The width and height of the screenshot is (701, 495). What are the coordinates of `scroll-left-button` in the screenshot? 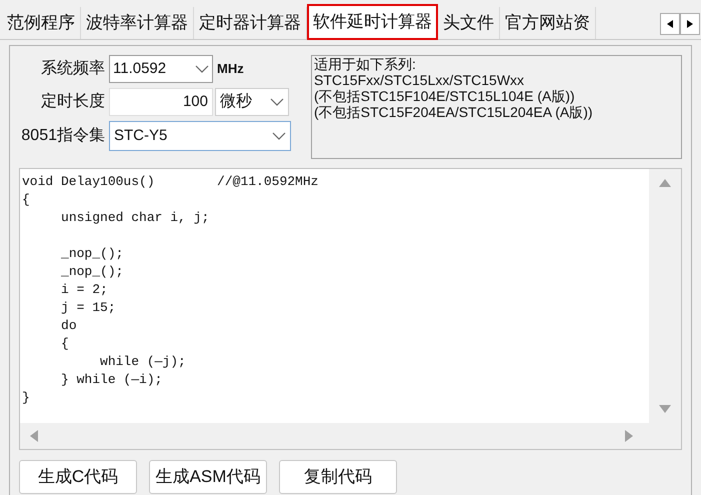 It's located at (670, 24).